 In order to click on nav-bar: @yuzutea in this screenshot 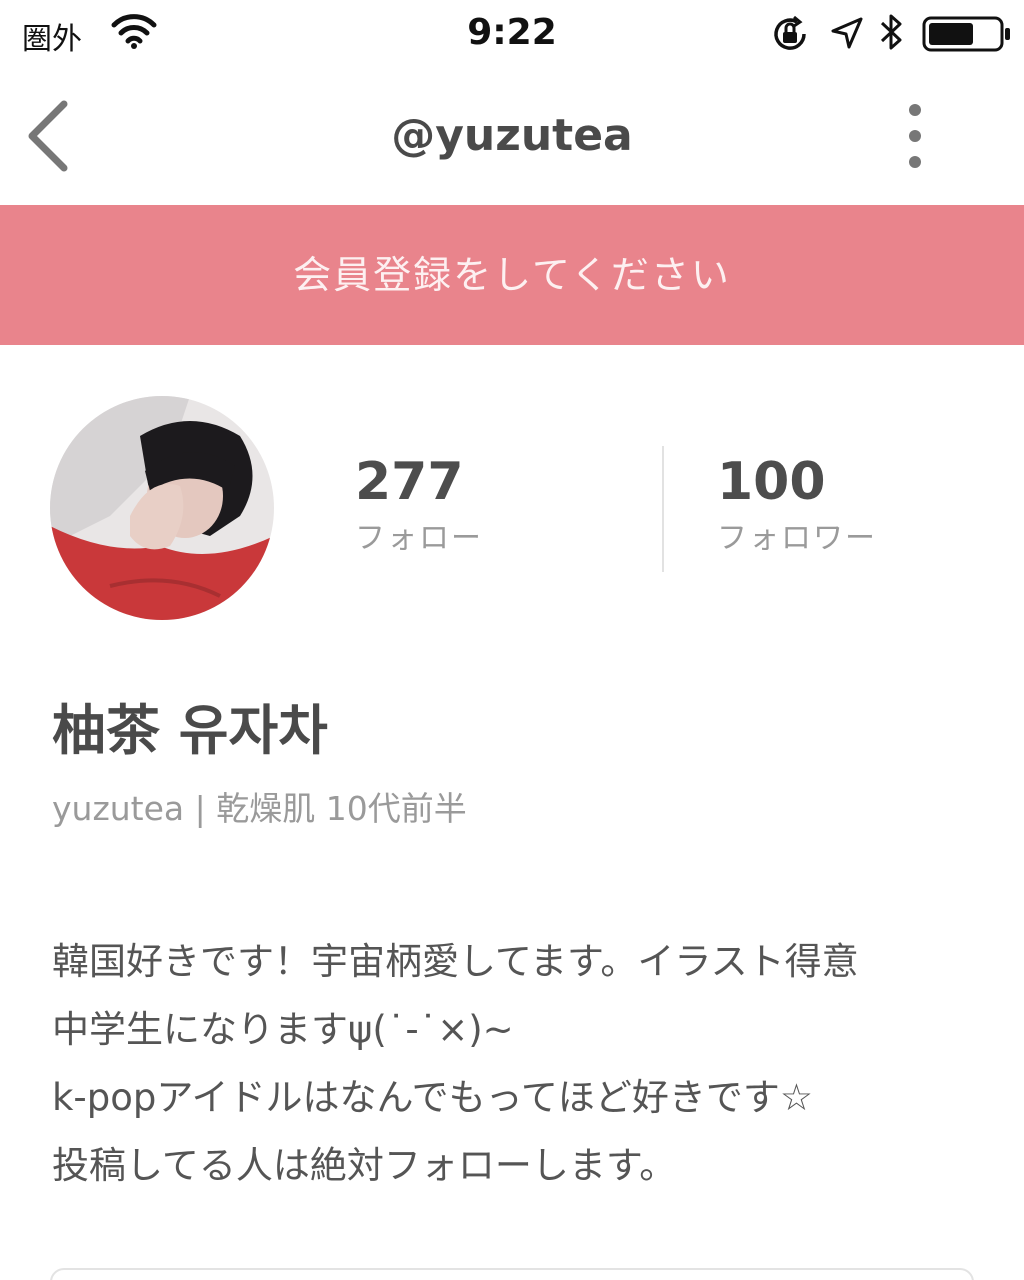, I will do `click(512, 137)`.